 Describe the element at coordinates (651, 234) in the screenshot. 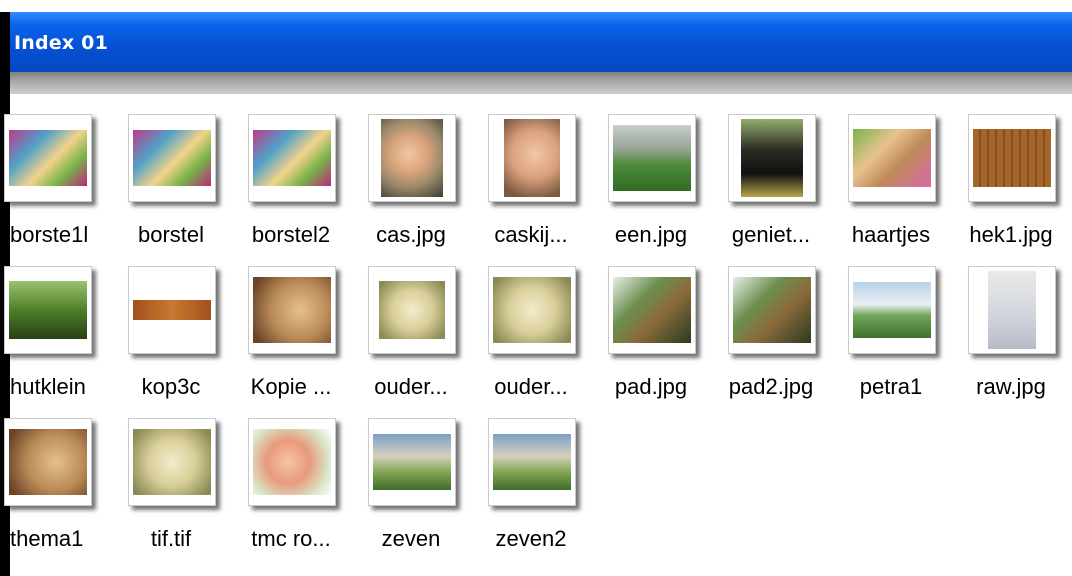

I see `thumbnail-label: een.jpg` at that location.